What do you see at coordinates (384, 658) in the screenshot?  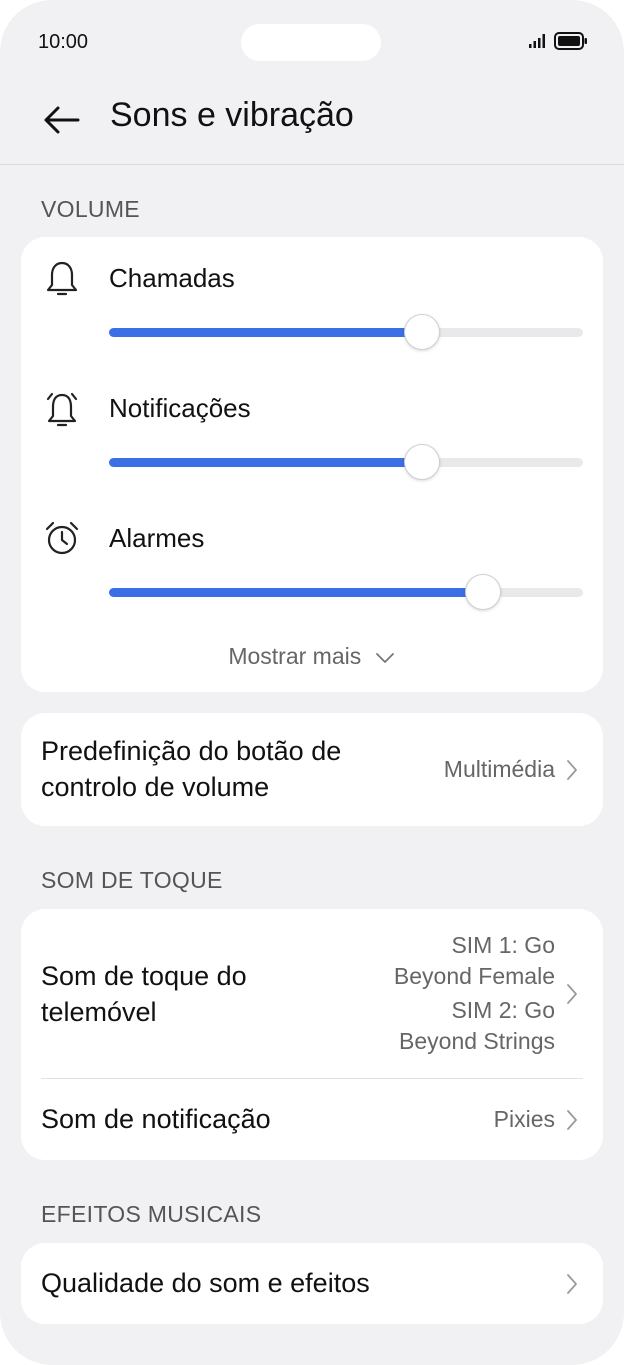 I see `chevron-down-icon` at bounding box center [384, 658].